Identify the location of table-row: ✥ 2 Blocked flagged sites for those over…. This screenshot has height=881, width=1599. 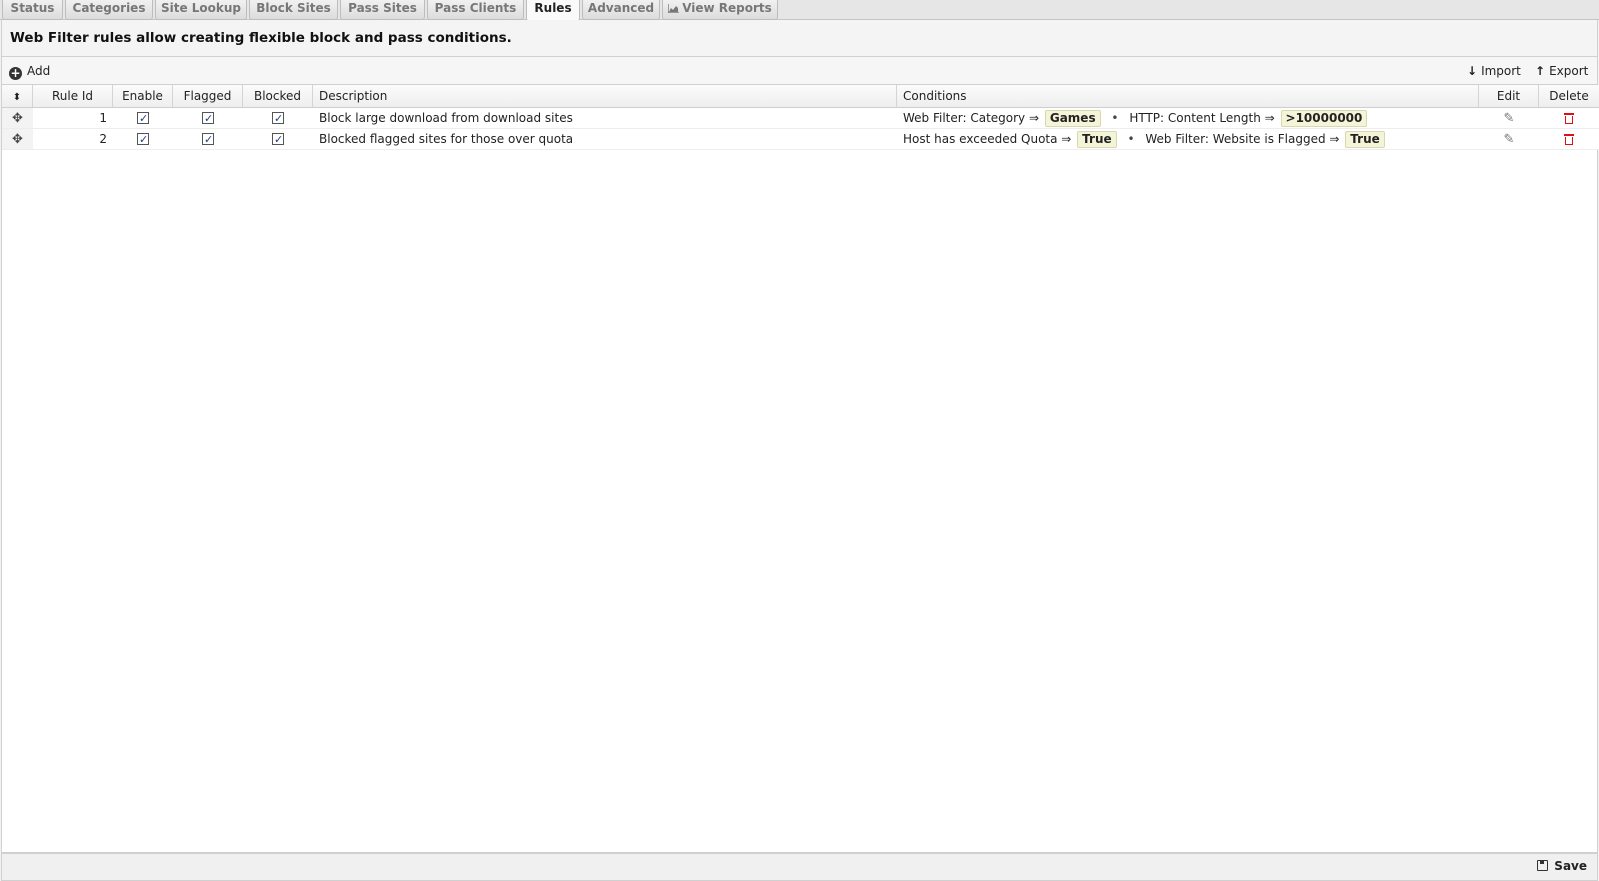
(800, 139).